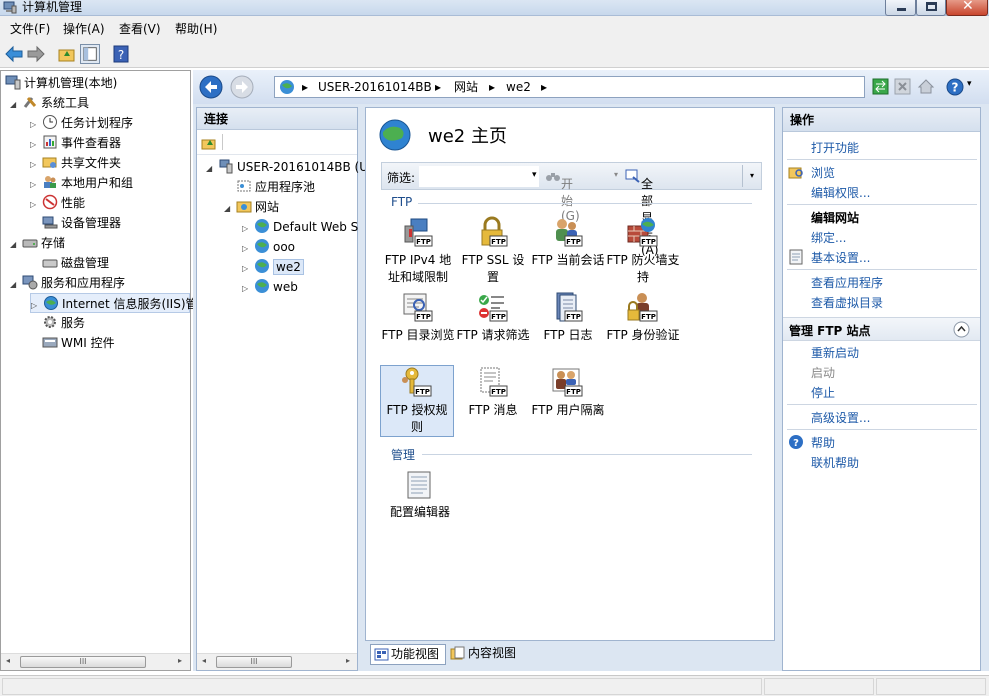 This screenshot has width=989, height=696. I want to click on filter-input, so click(479, 176).